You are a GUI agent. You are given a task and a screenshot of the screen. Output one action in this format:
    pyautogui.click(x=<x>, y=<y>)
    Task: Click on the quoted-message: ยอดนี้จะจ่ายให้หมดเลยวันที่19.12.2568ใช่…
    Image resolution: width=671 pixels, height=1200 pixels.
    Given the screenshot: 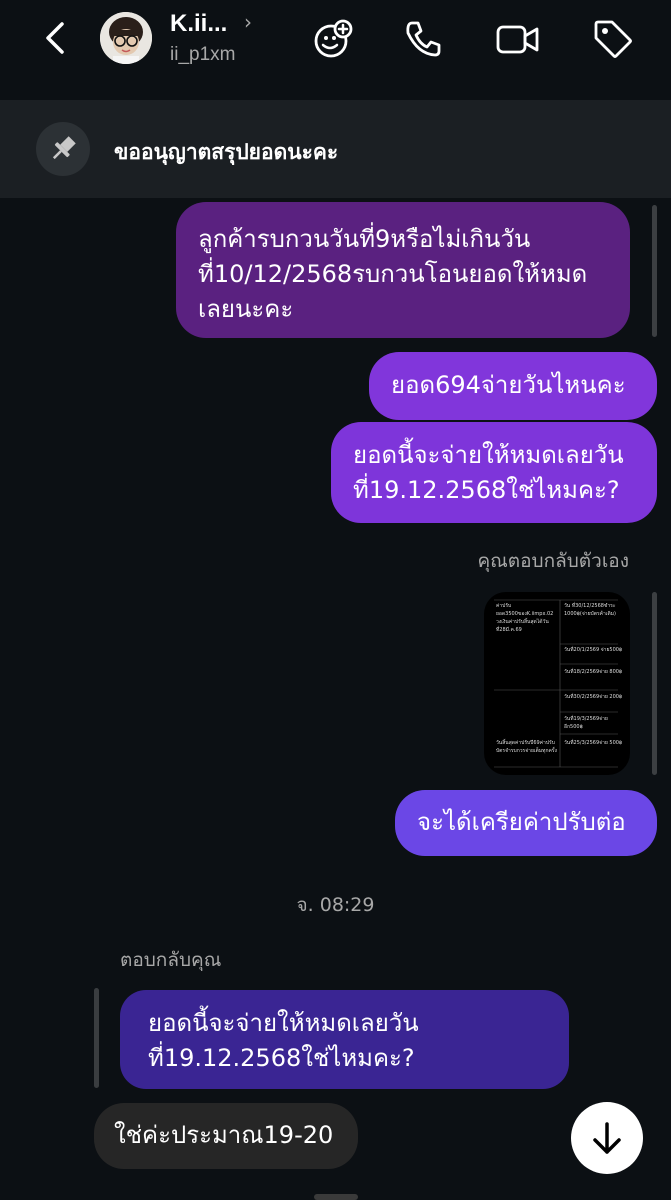 What is the action you would take?
    pyautogui.click(x=344, y=1039)
    